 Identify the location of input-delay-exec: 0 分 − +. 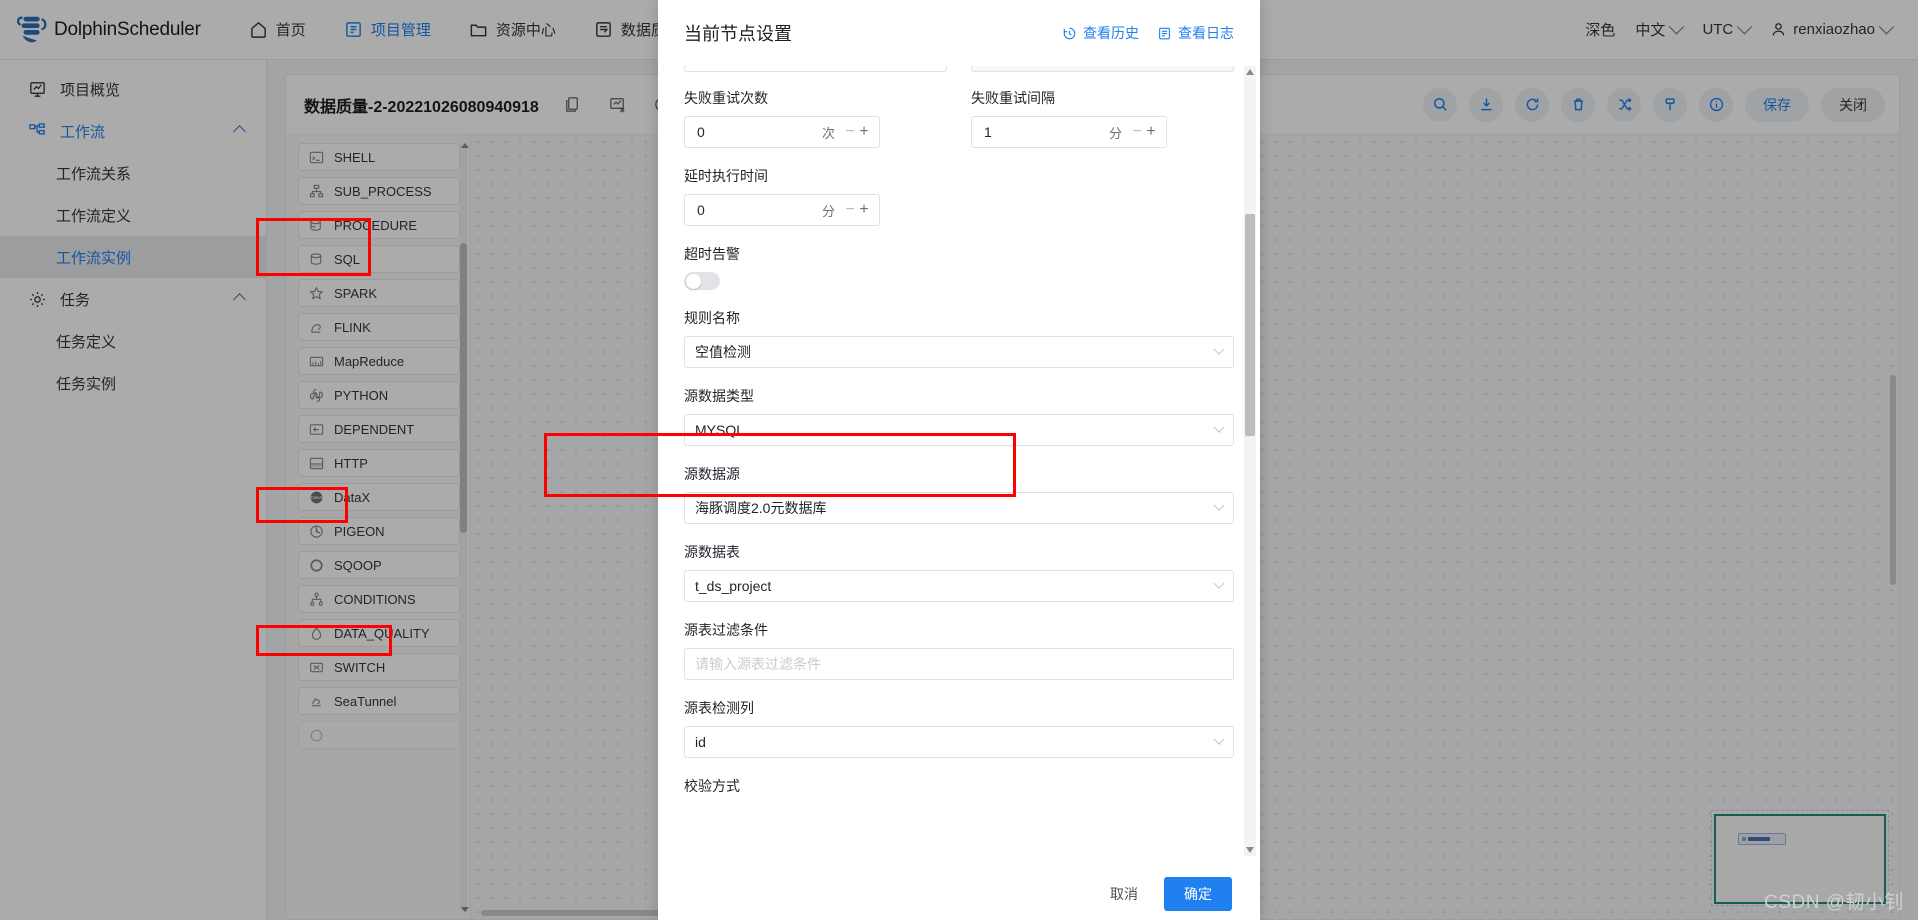
(782, 210).